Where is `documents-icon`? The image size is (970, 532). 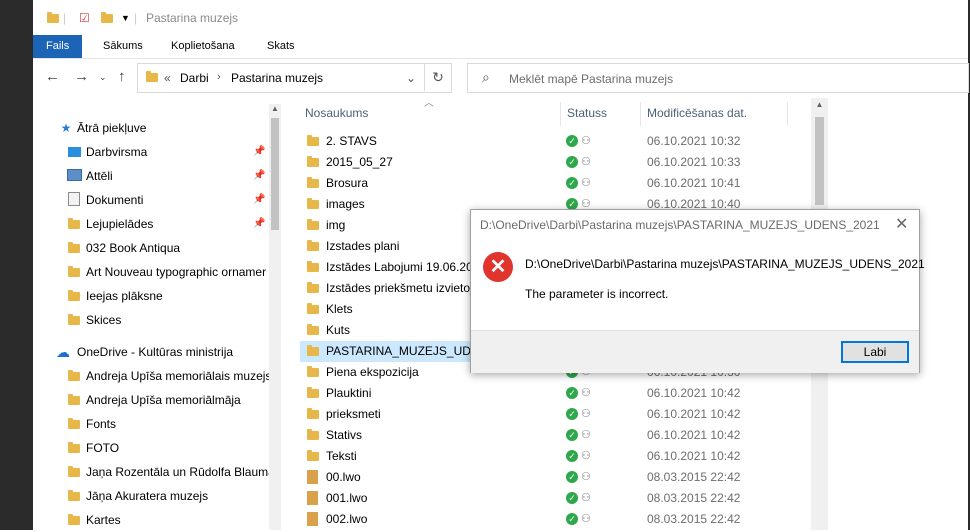 documents-icon is located at coordinates (74, 200).